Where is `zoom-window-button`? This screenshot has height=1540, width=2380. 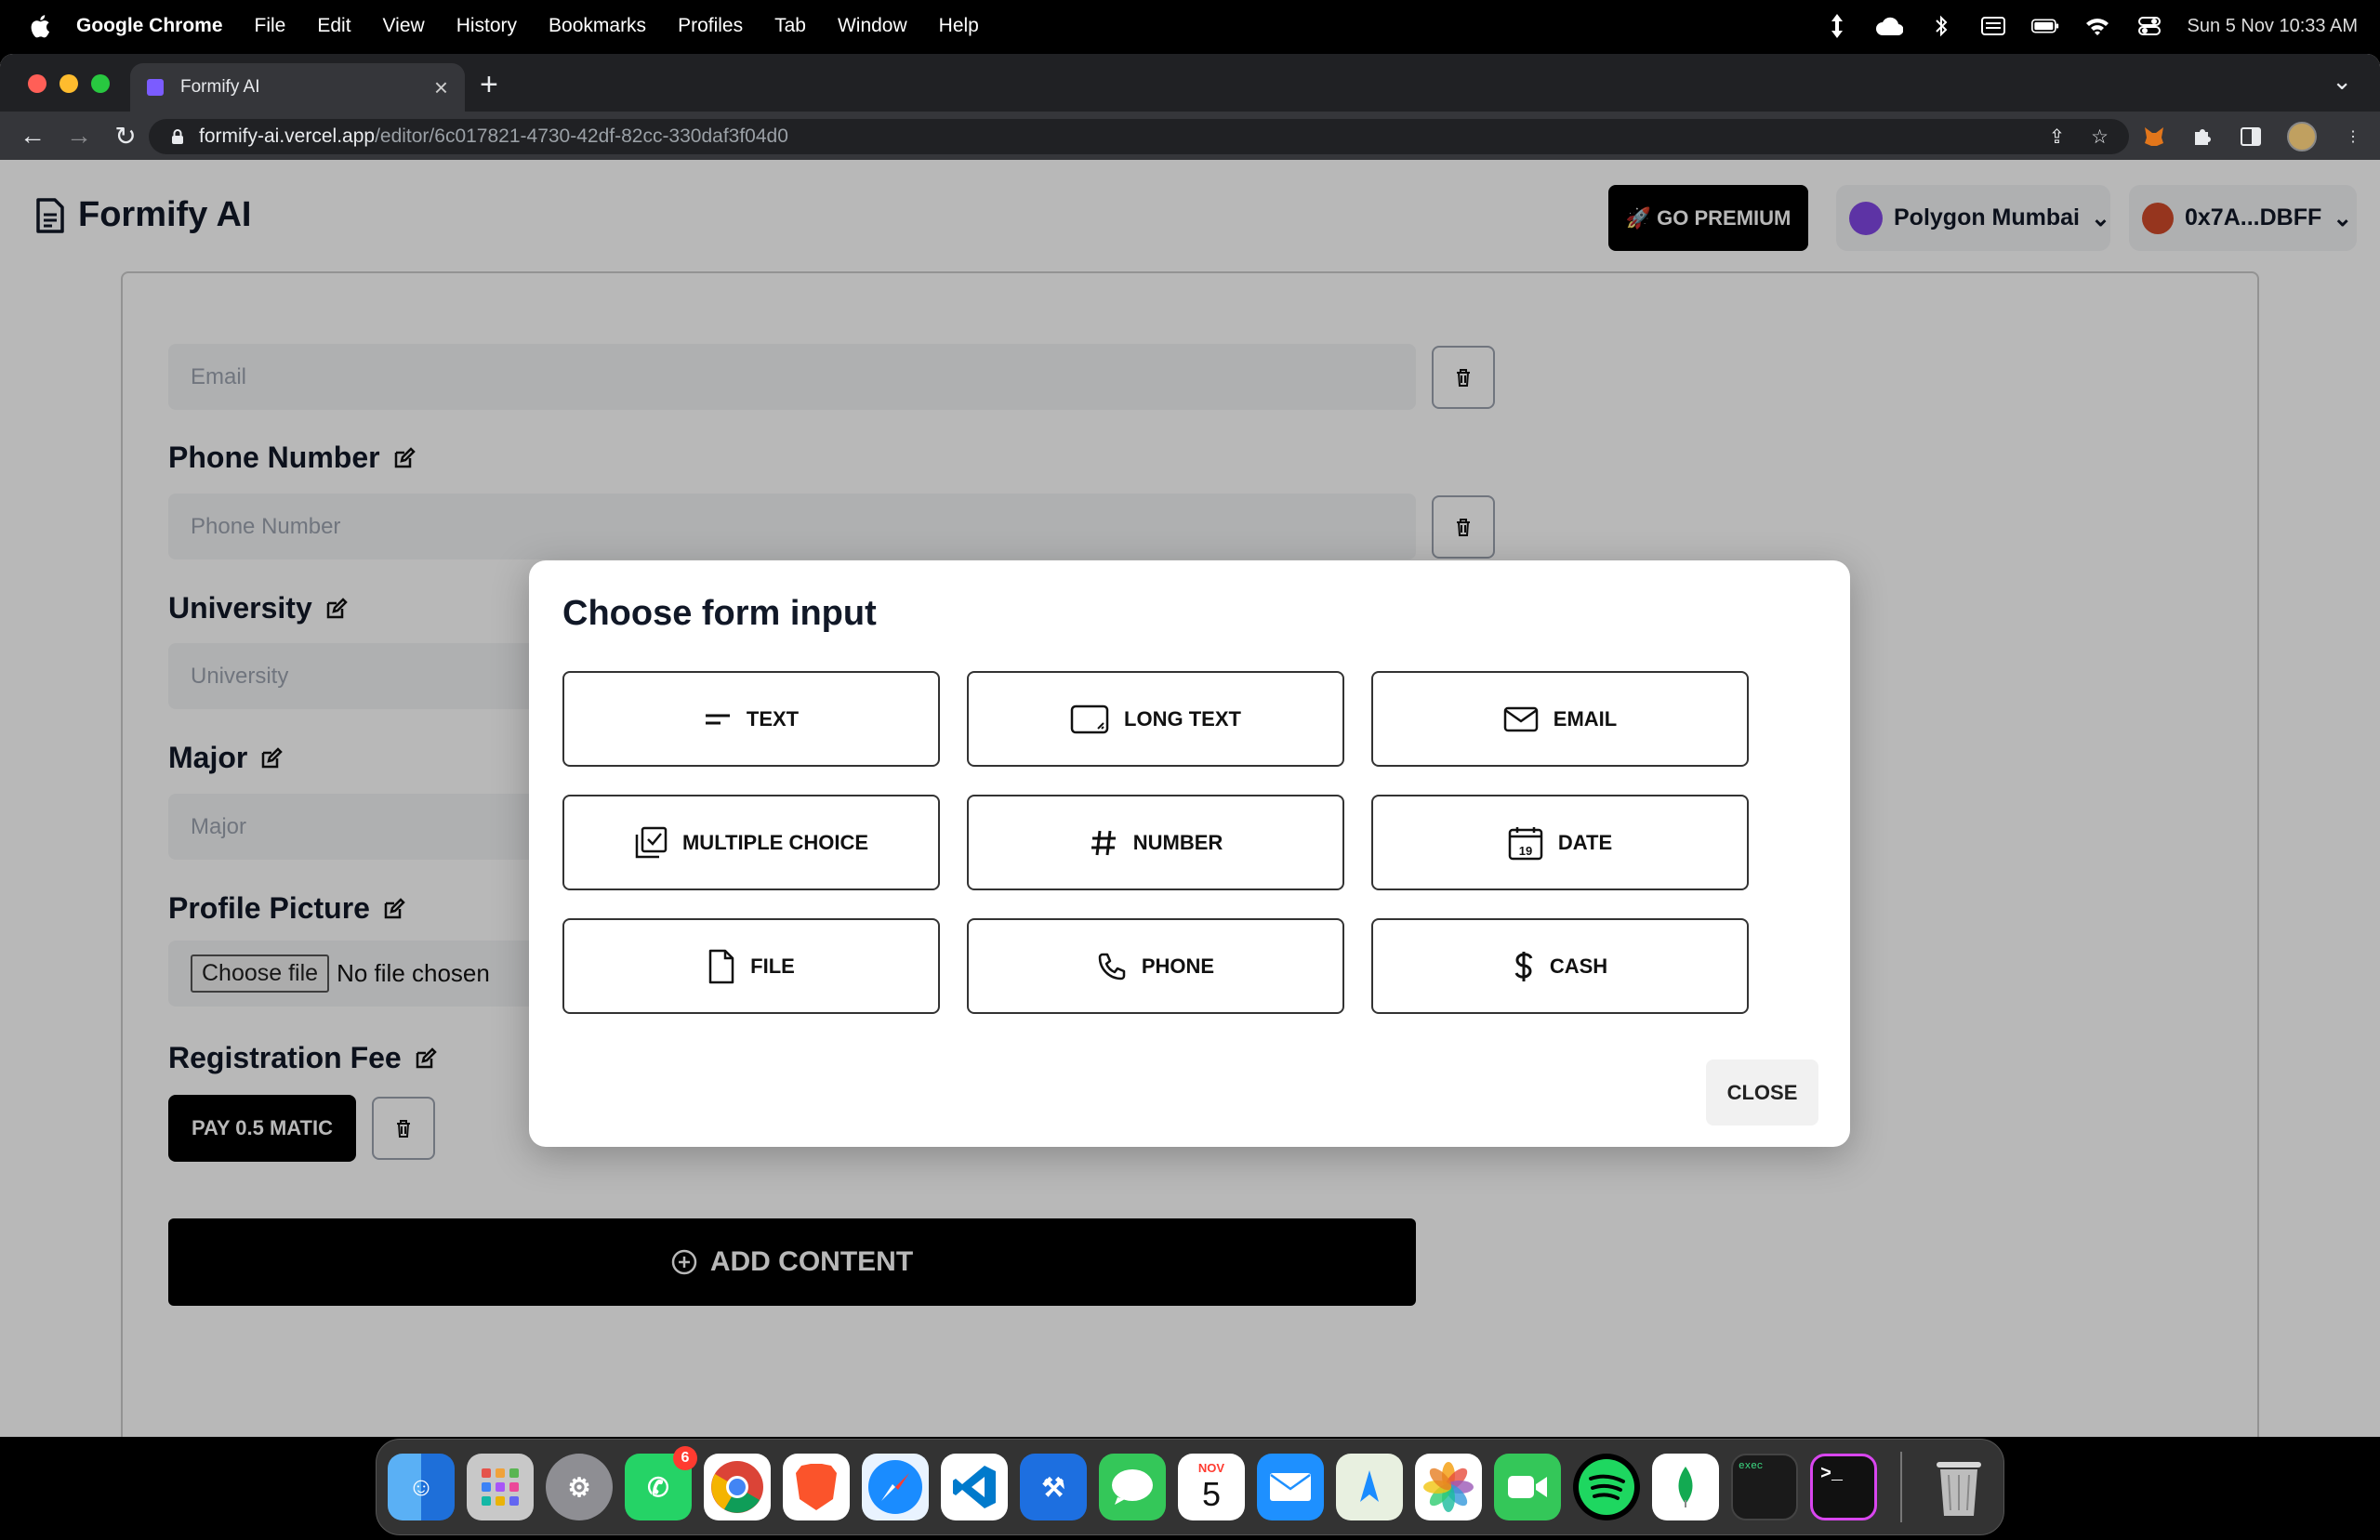
zoom-window-button is located at coordinates (100, 83).